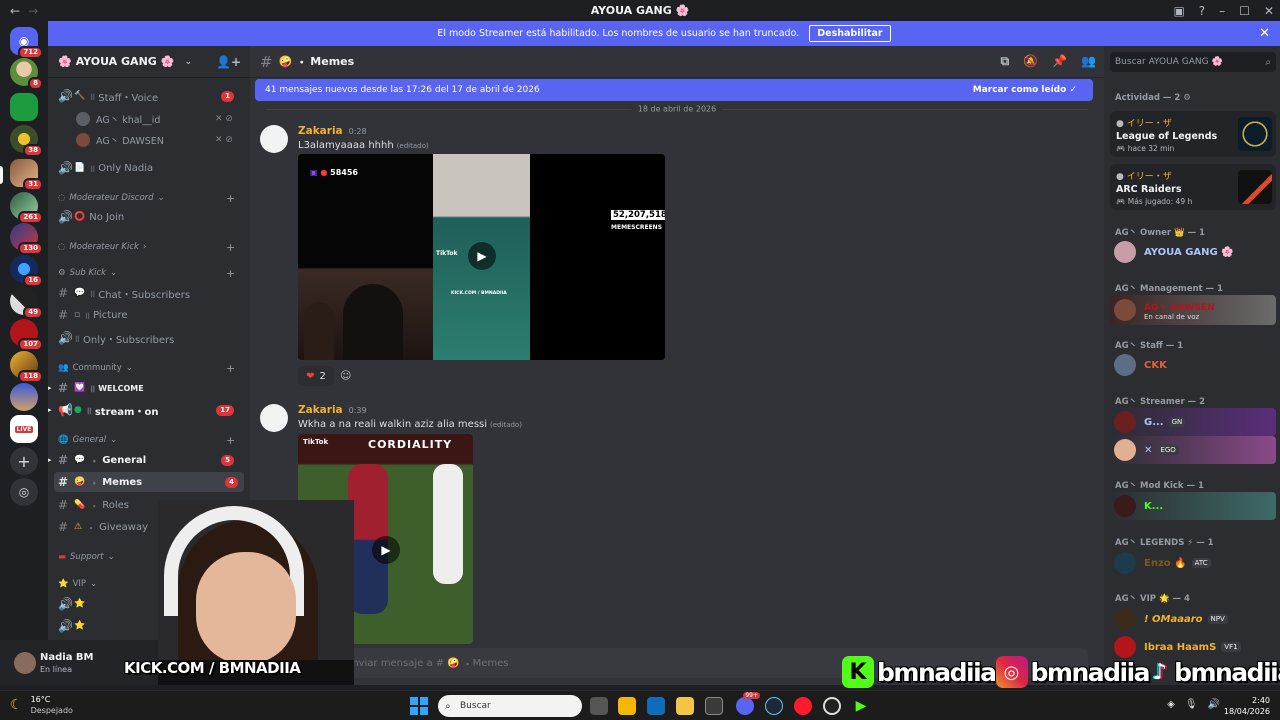 This screenshot has height=720, width=1280. Describe the element at coordinates (1191, 704) in the screenshot. I see `microphone-icon: 🎙` at that location.